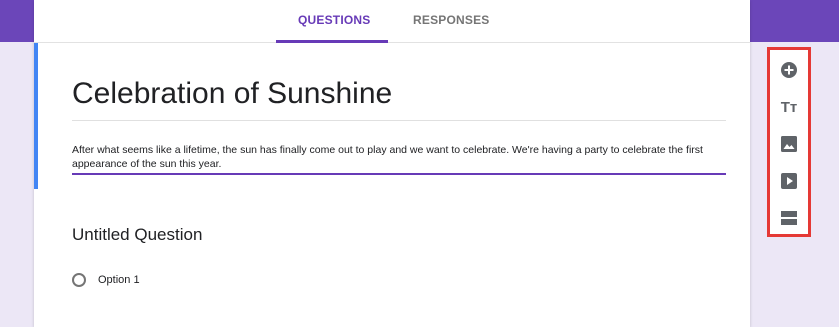 The height and width of the screenshot is (327, 839). I want to click on option-row: Option 1, so click(106, 280).